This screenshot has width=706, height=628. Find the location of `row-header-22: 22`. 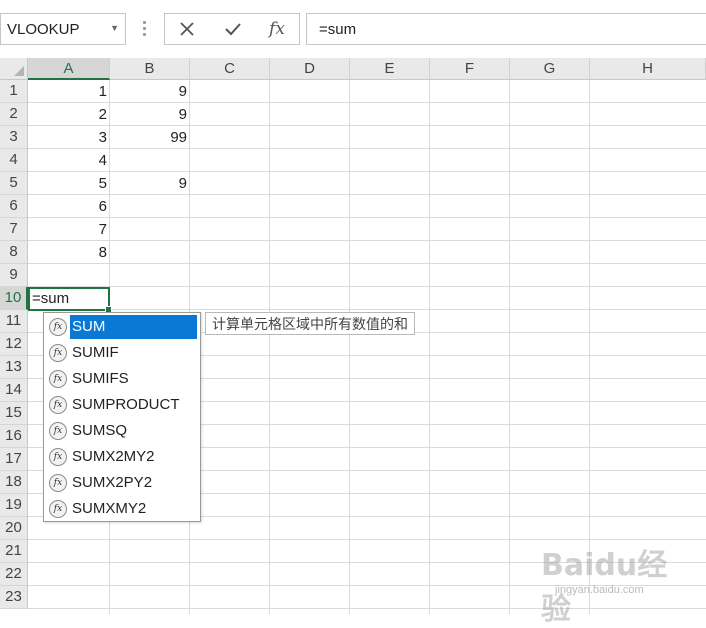

row-header-22: 22 is located at coordinates (14, 574).